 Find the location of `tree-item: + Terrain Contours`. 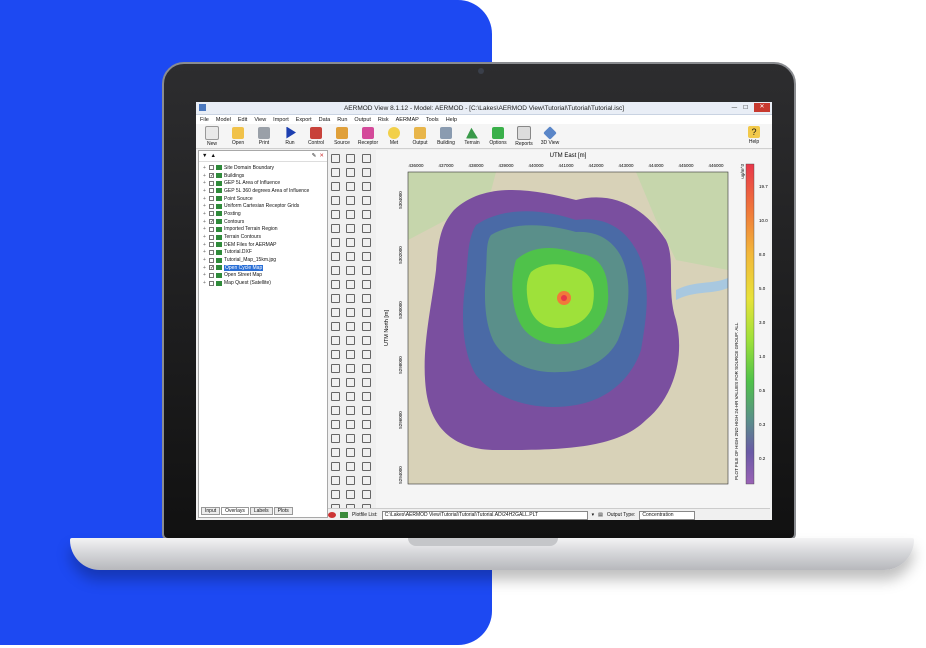

tree-item: + Terrain Contours is located at coordinates (264, 237).